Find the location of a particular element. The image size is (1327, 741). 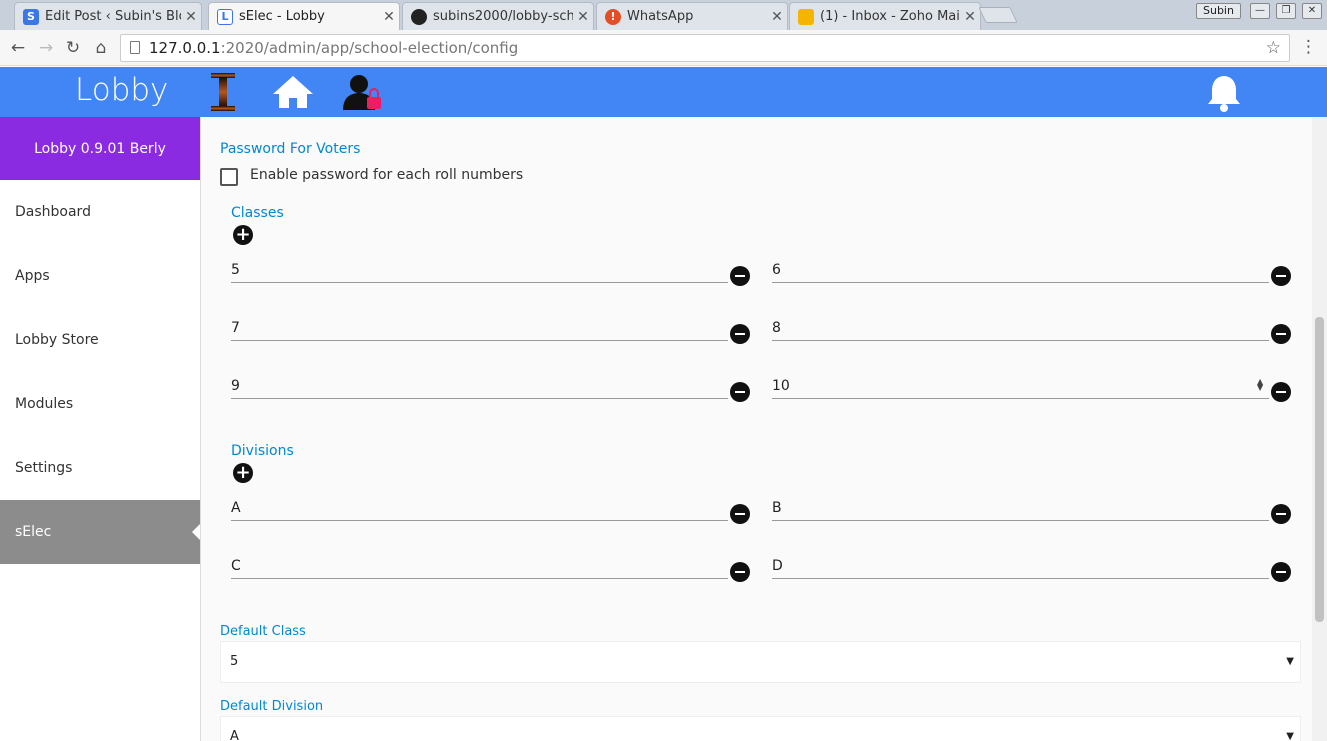

home-icon is located at coordinates (293, 92).